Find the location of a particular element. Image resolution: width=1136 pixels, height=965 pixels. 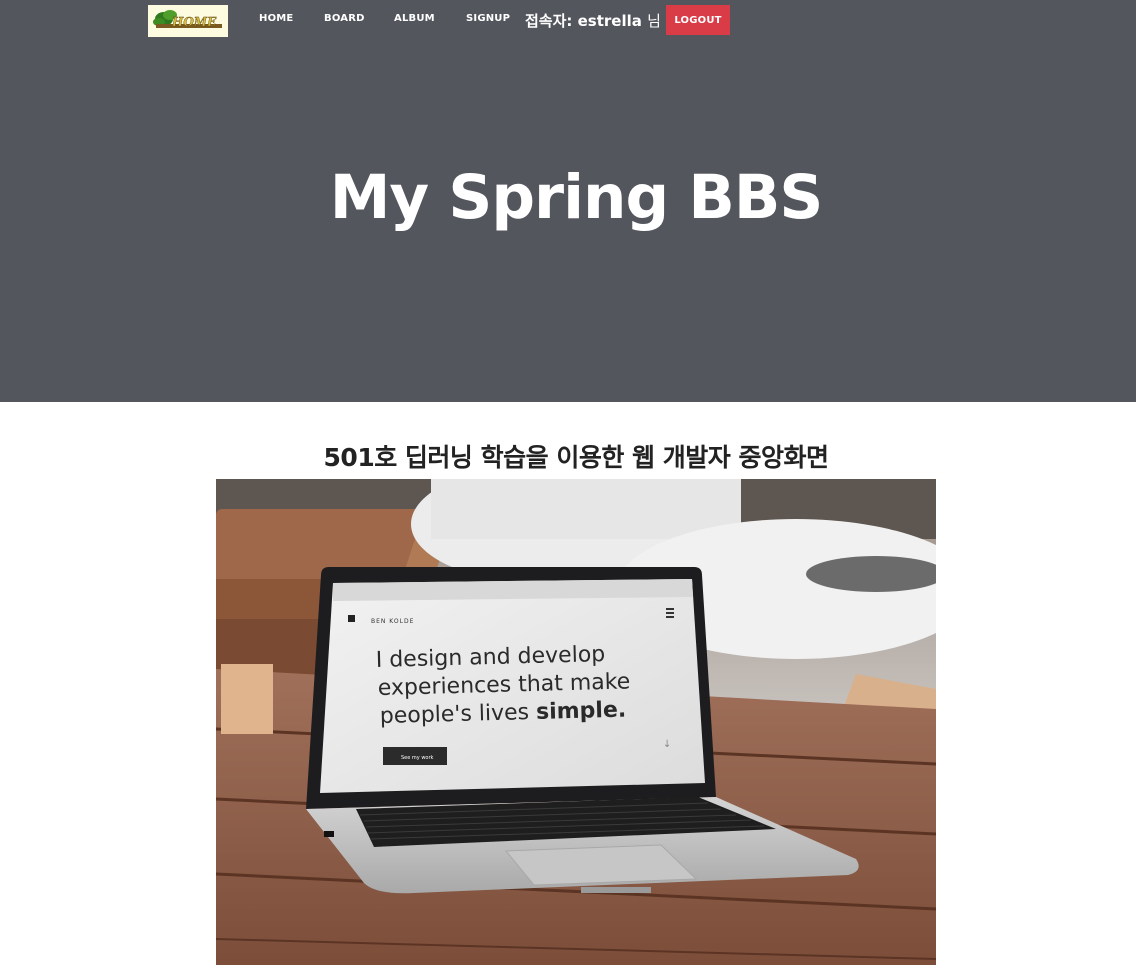

nav-board-link: BOARD is located at coordinates (344, 18).